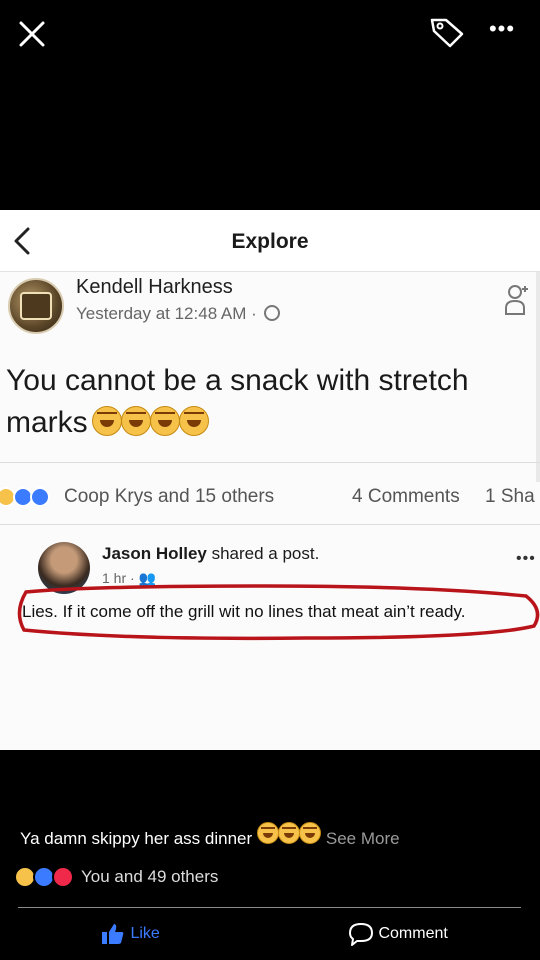  What do you see at coordinates (169, 313) in the screenshot?
I see `post-timestamp: Yesterday at 12:48 AM ·` at bounding box center [169, 313].